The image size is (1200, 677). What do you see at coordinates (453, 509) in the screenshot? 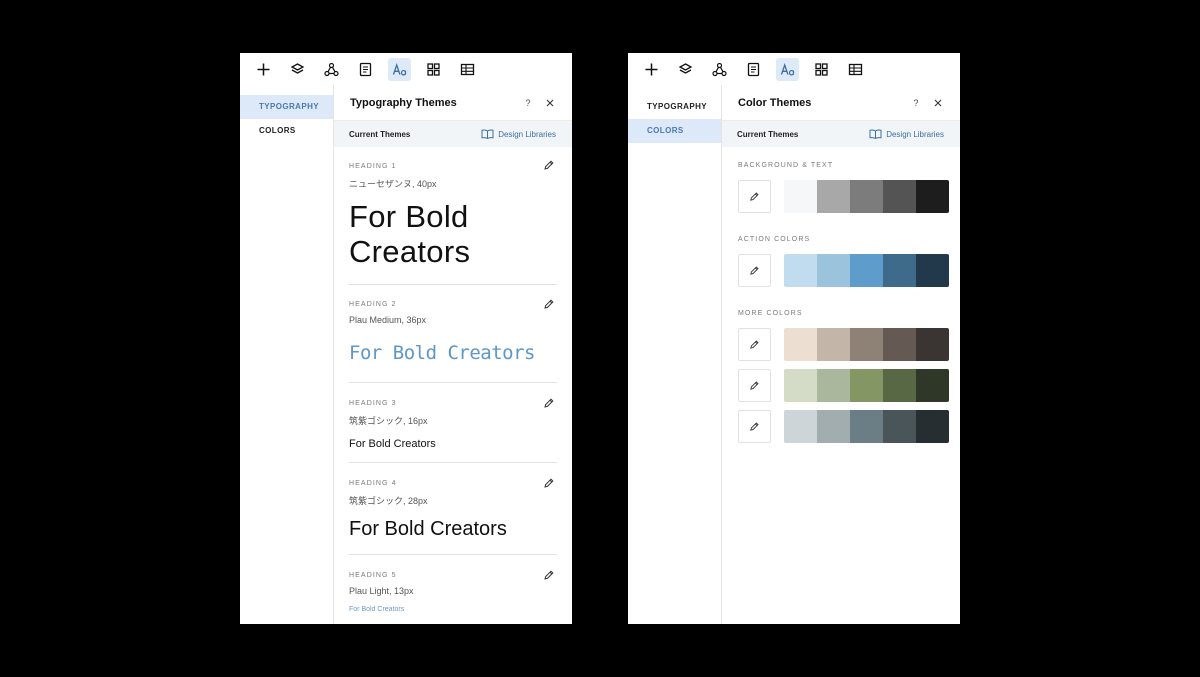
I see `heading-4-entry: HEADING 4 筑紫ゴシック, 28px For Bold Creators` at bounding box center [453, 509].